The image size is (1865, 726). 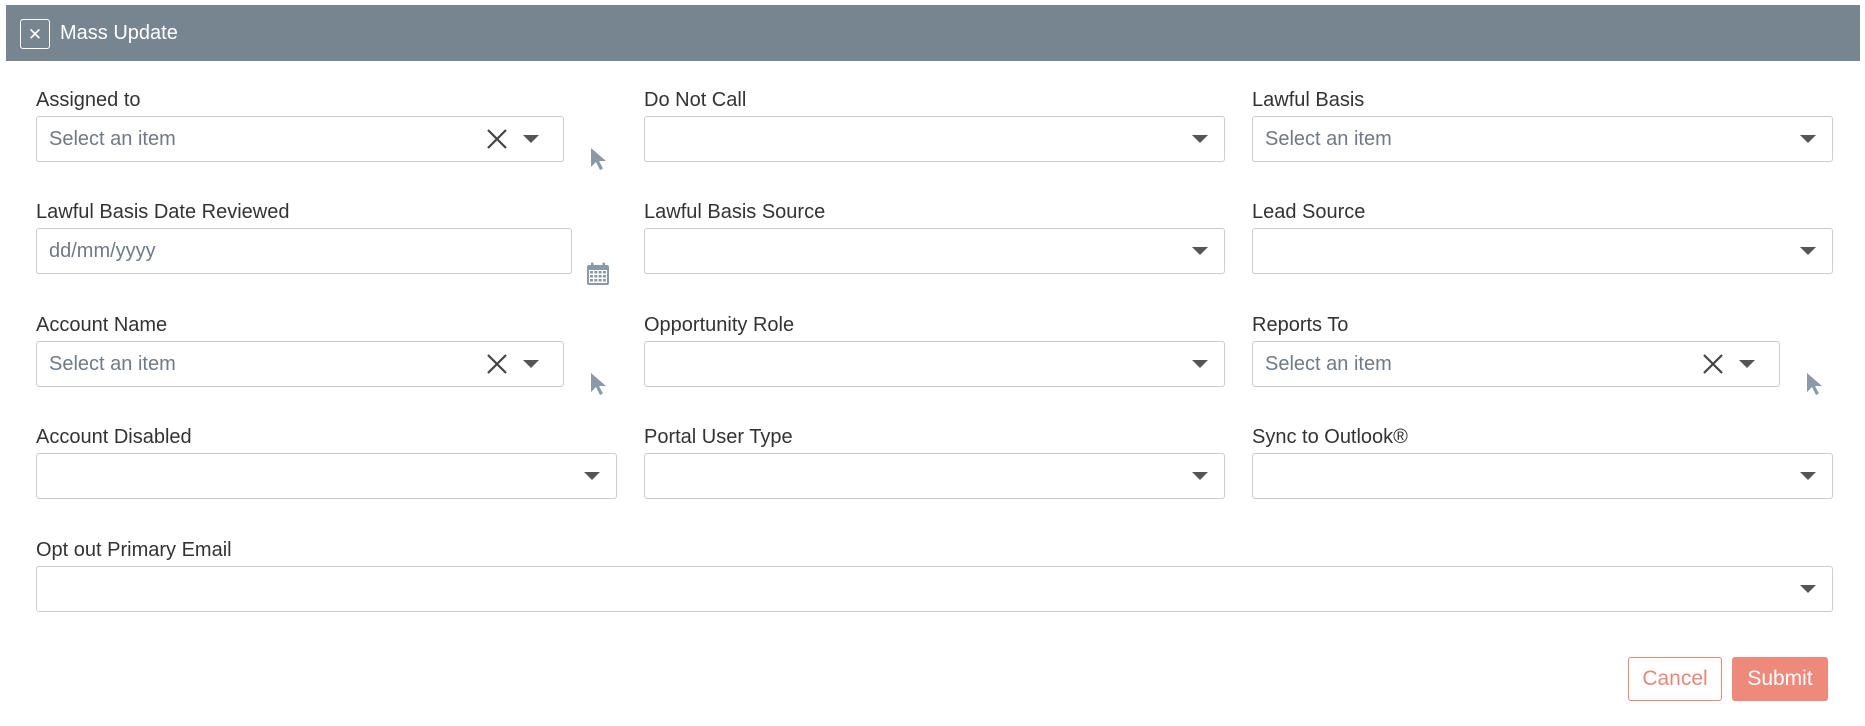 What do you see at coordinates (134, 550) in the screenshot?
I see `opt-out-primary-email-label: Opt out Primary Email` at bounding box center [134, 550].